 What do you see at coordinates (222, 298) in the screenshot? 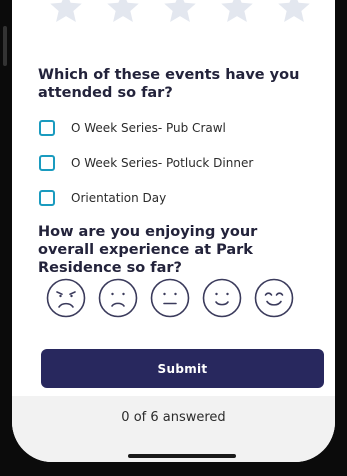
I see `happy-face-icon` at bounding box center [222, 298].